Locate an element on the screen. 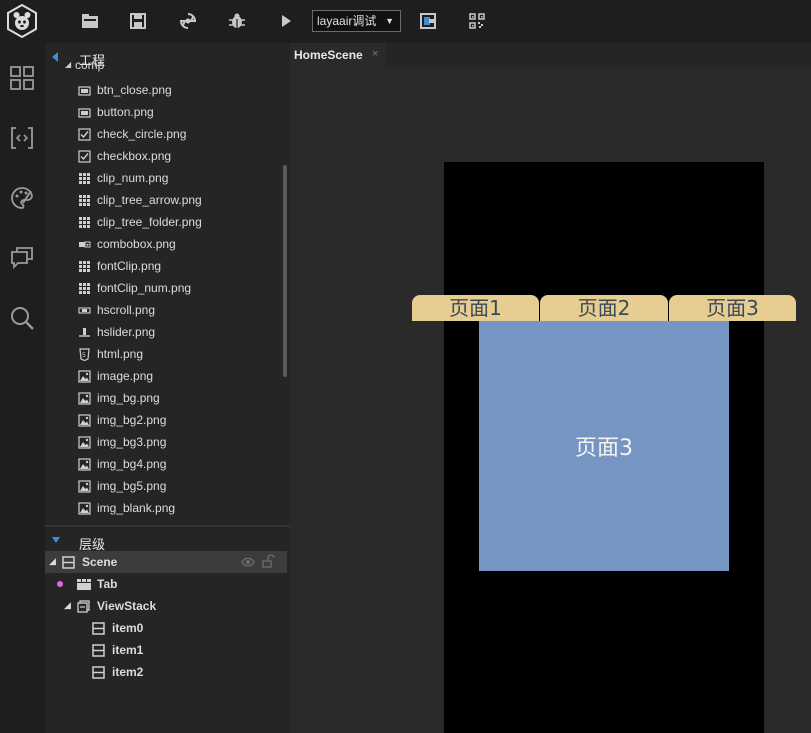 The image size is (811, 733). file-name: check_circle.png is located at coordinates (142, 134).